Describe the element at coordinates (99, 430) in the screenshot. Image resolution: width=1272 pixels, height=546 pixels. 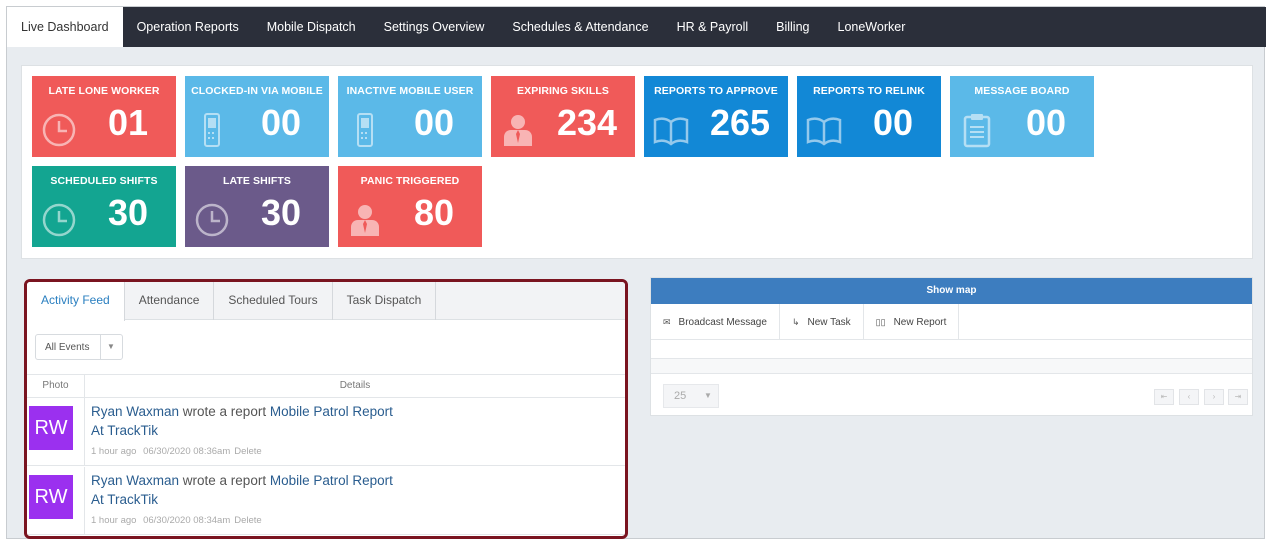
I see `site-prefix: At` at that location.